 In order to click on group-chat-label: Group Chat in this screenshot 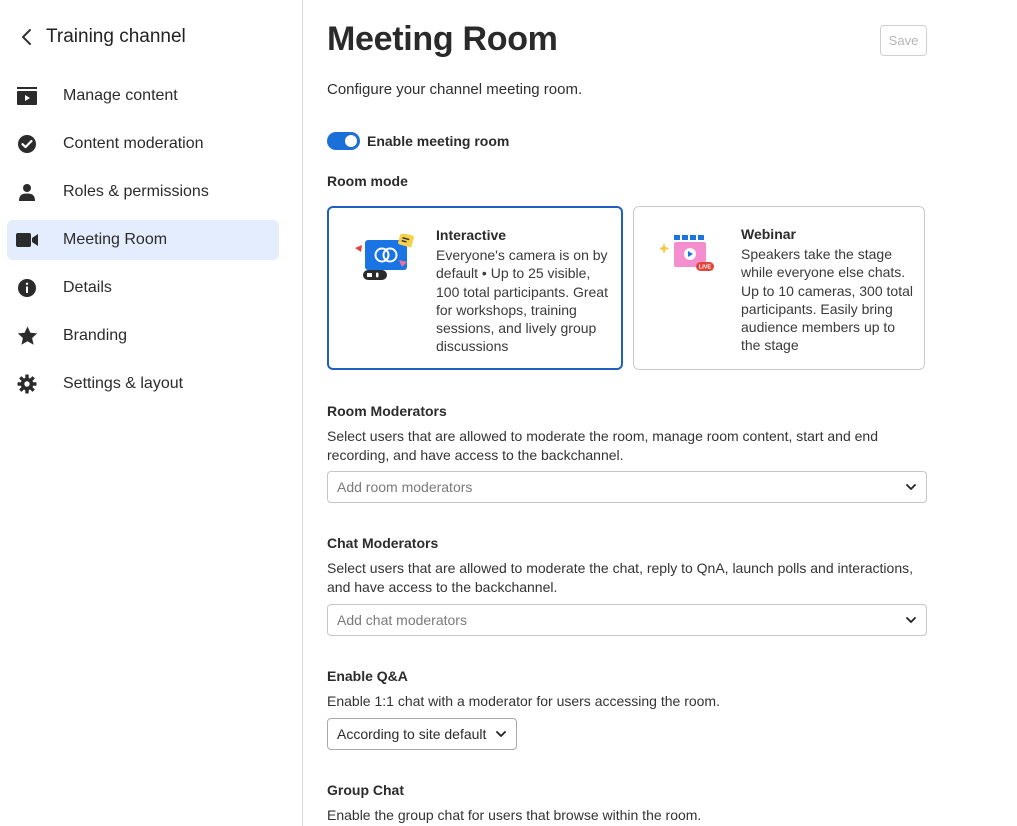, I will do `click(365, 790)`.